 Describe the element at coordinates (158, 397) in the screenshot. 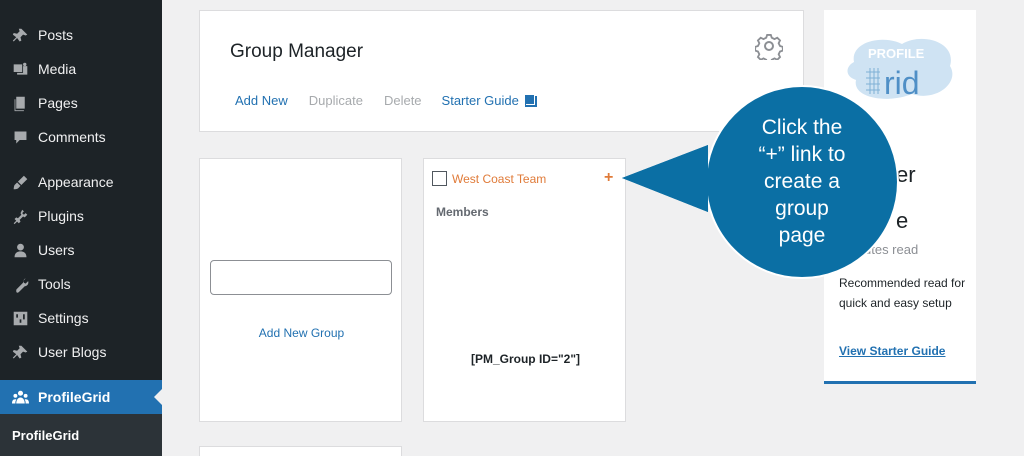

I see `active-indicator` at that location.